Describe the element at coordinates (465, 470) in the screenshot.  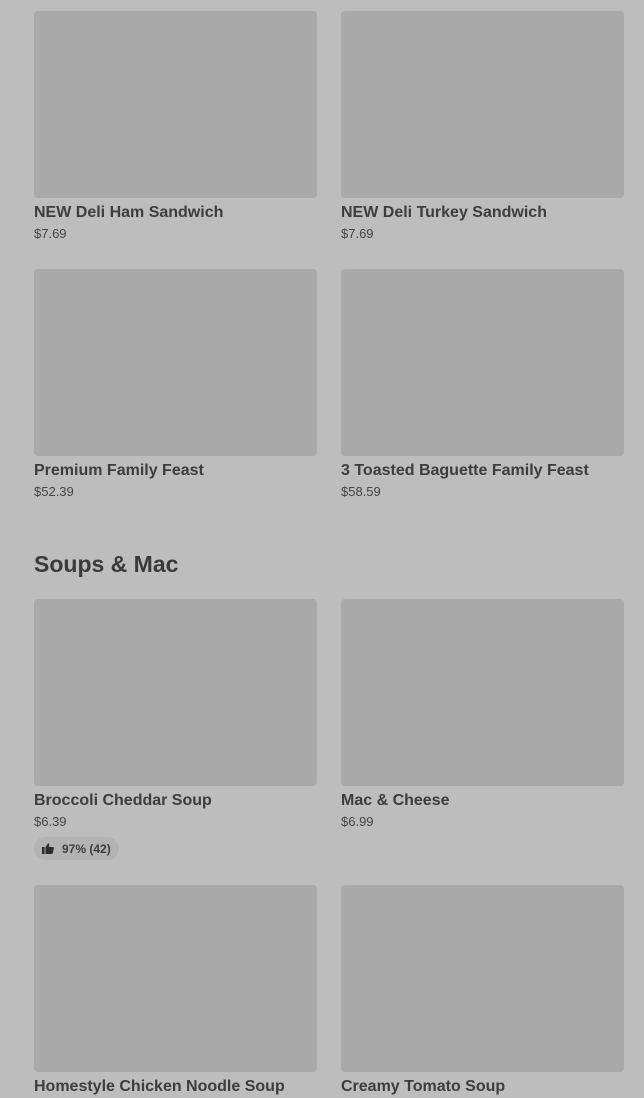
I see `menu-item-name: 3 Toasted Baguette Family Feast` at that location.